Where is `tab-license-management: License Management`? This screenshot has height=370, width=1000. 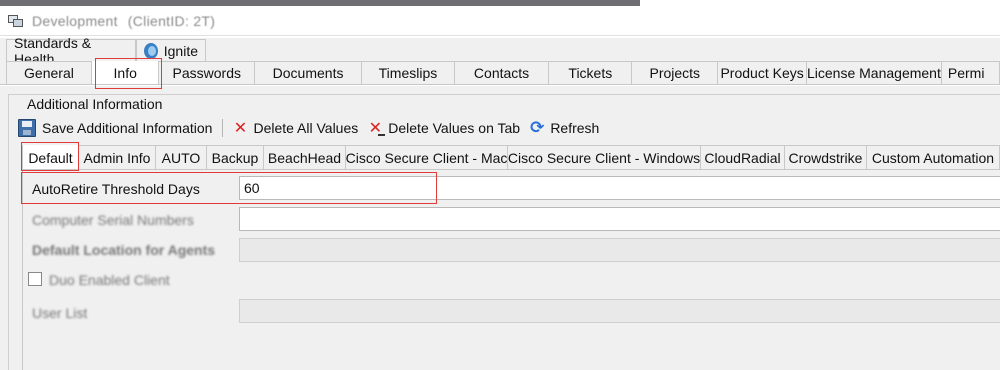 tab-license-management: License Management is located at coordinates (874, 72).